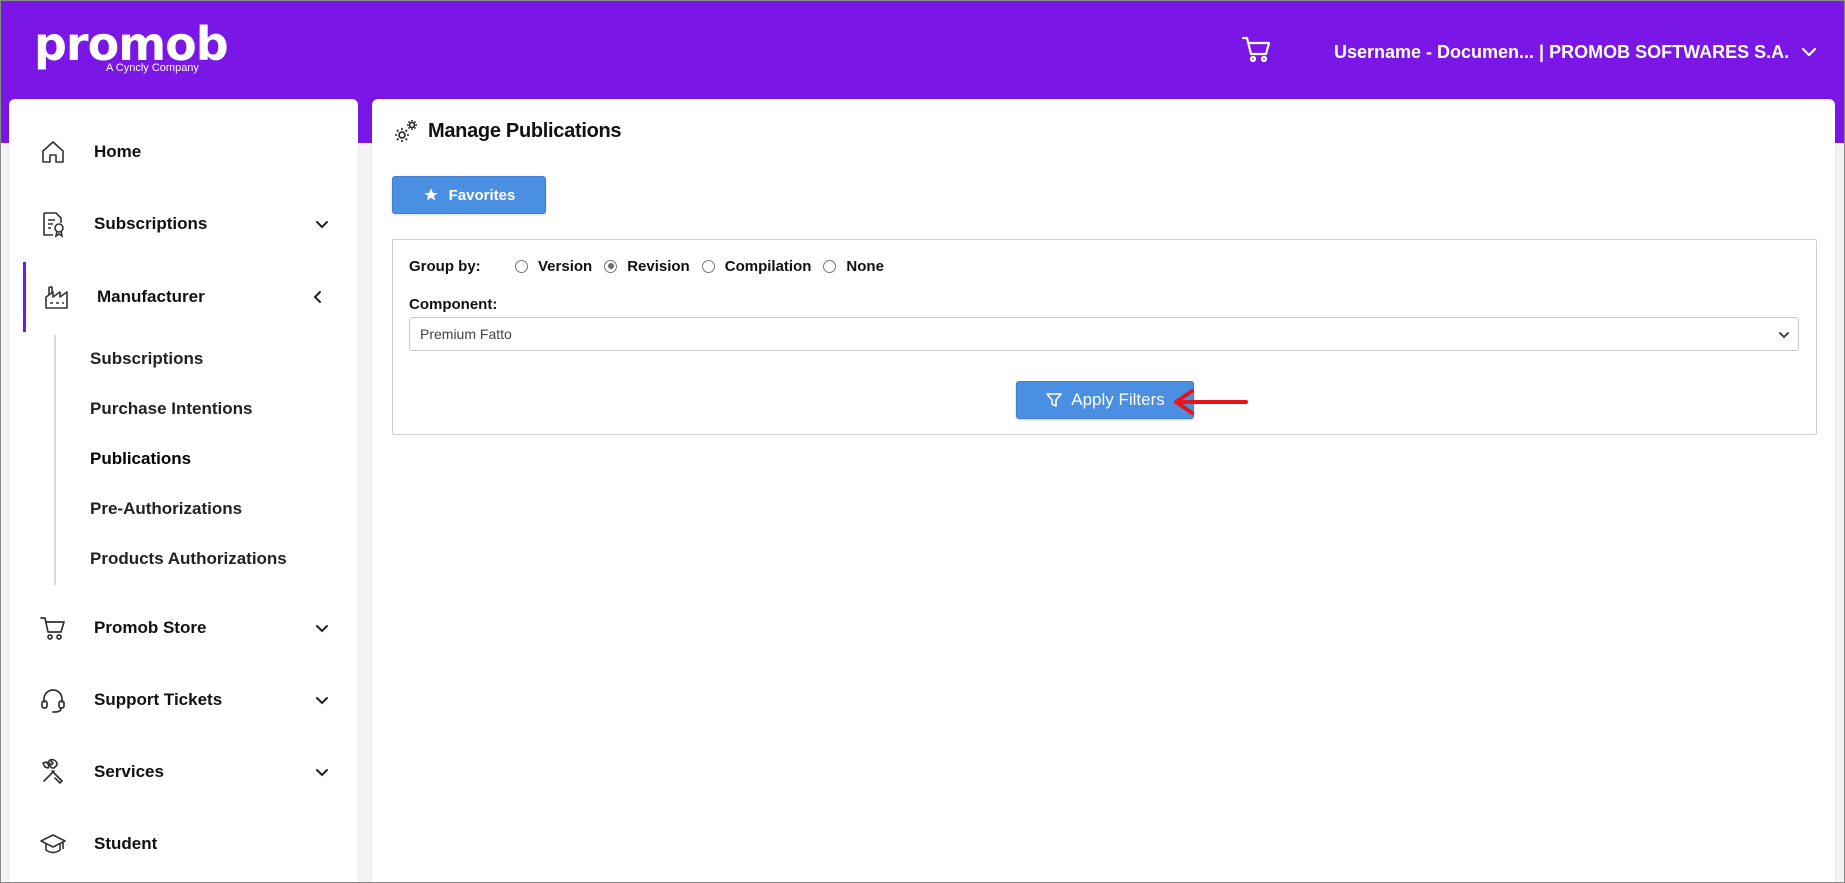 The height and width of the screenshot is (883, 1845). Describe the element at coordinates (56, 297) in the screenshot. I see `factory-icon` at that location.